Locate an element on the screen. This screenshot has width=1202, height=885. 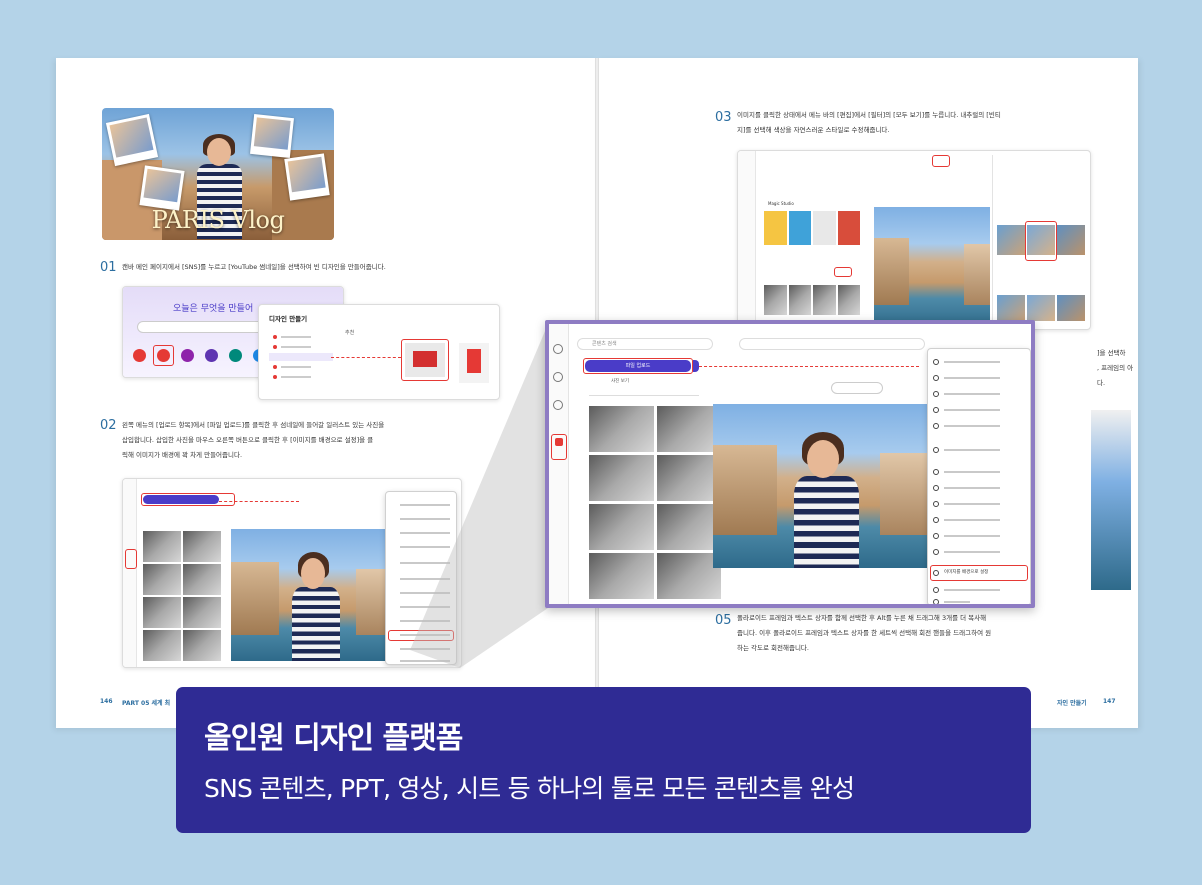
upload-icon is located at coordinates (559, 442).